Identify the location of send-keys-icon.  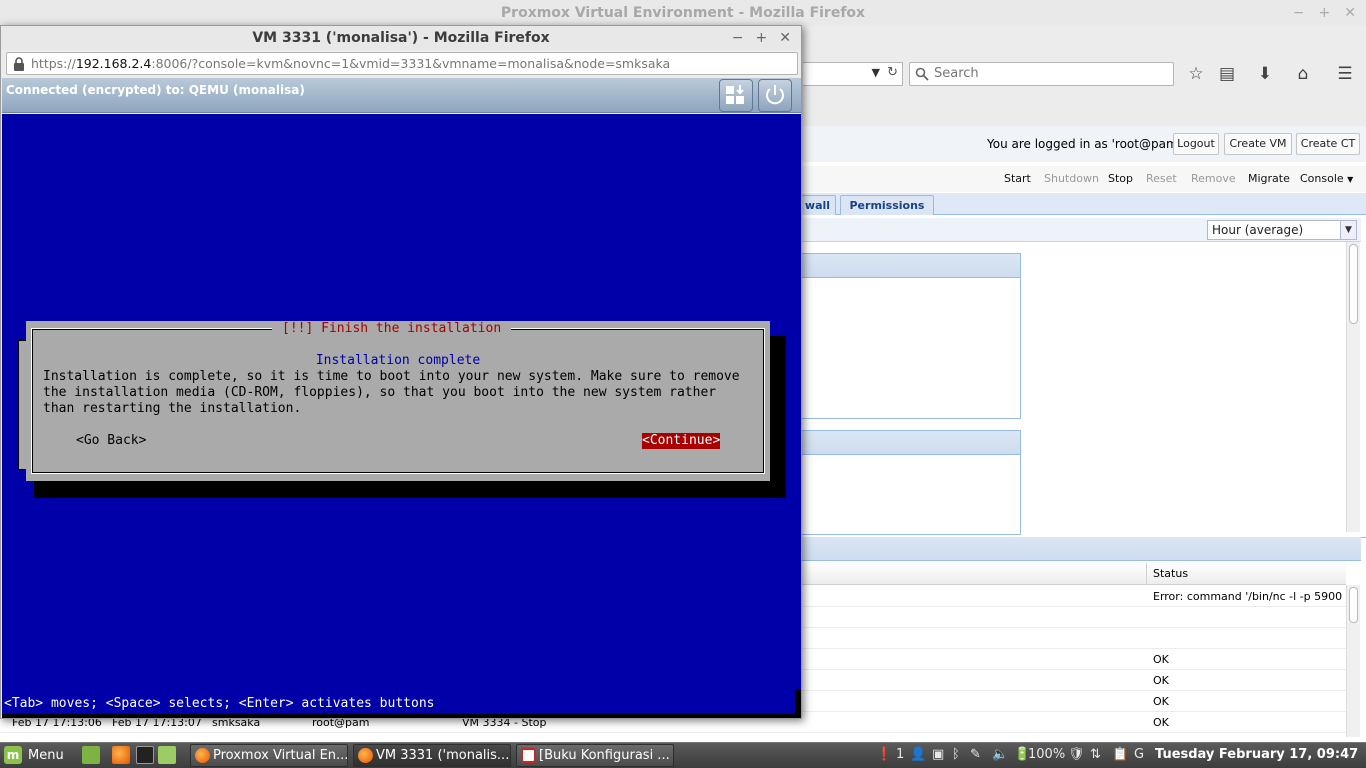
(735, 94).